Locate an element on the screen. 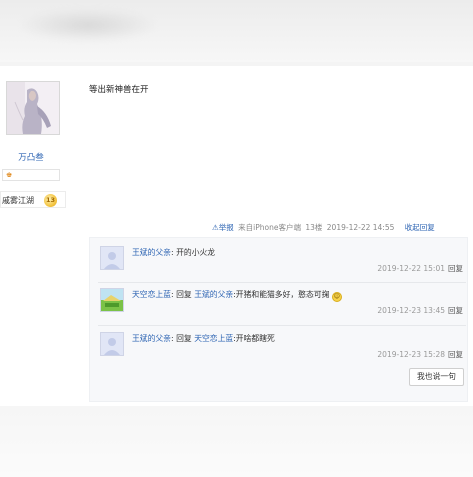 The image size is (473, 477). landscape-avatar-icon is located at coordinates (112, 300).